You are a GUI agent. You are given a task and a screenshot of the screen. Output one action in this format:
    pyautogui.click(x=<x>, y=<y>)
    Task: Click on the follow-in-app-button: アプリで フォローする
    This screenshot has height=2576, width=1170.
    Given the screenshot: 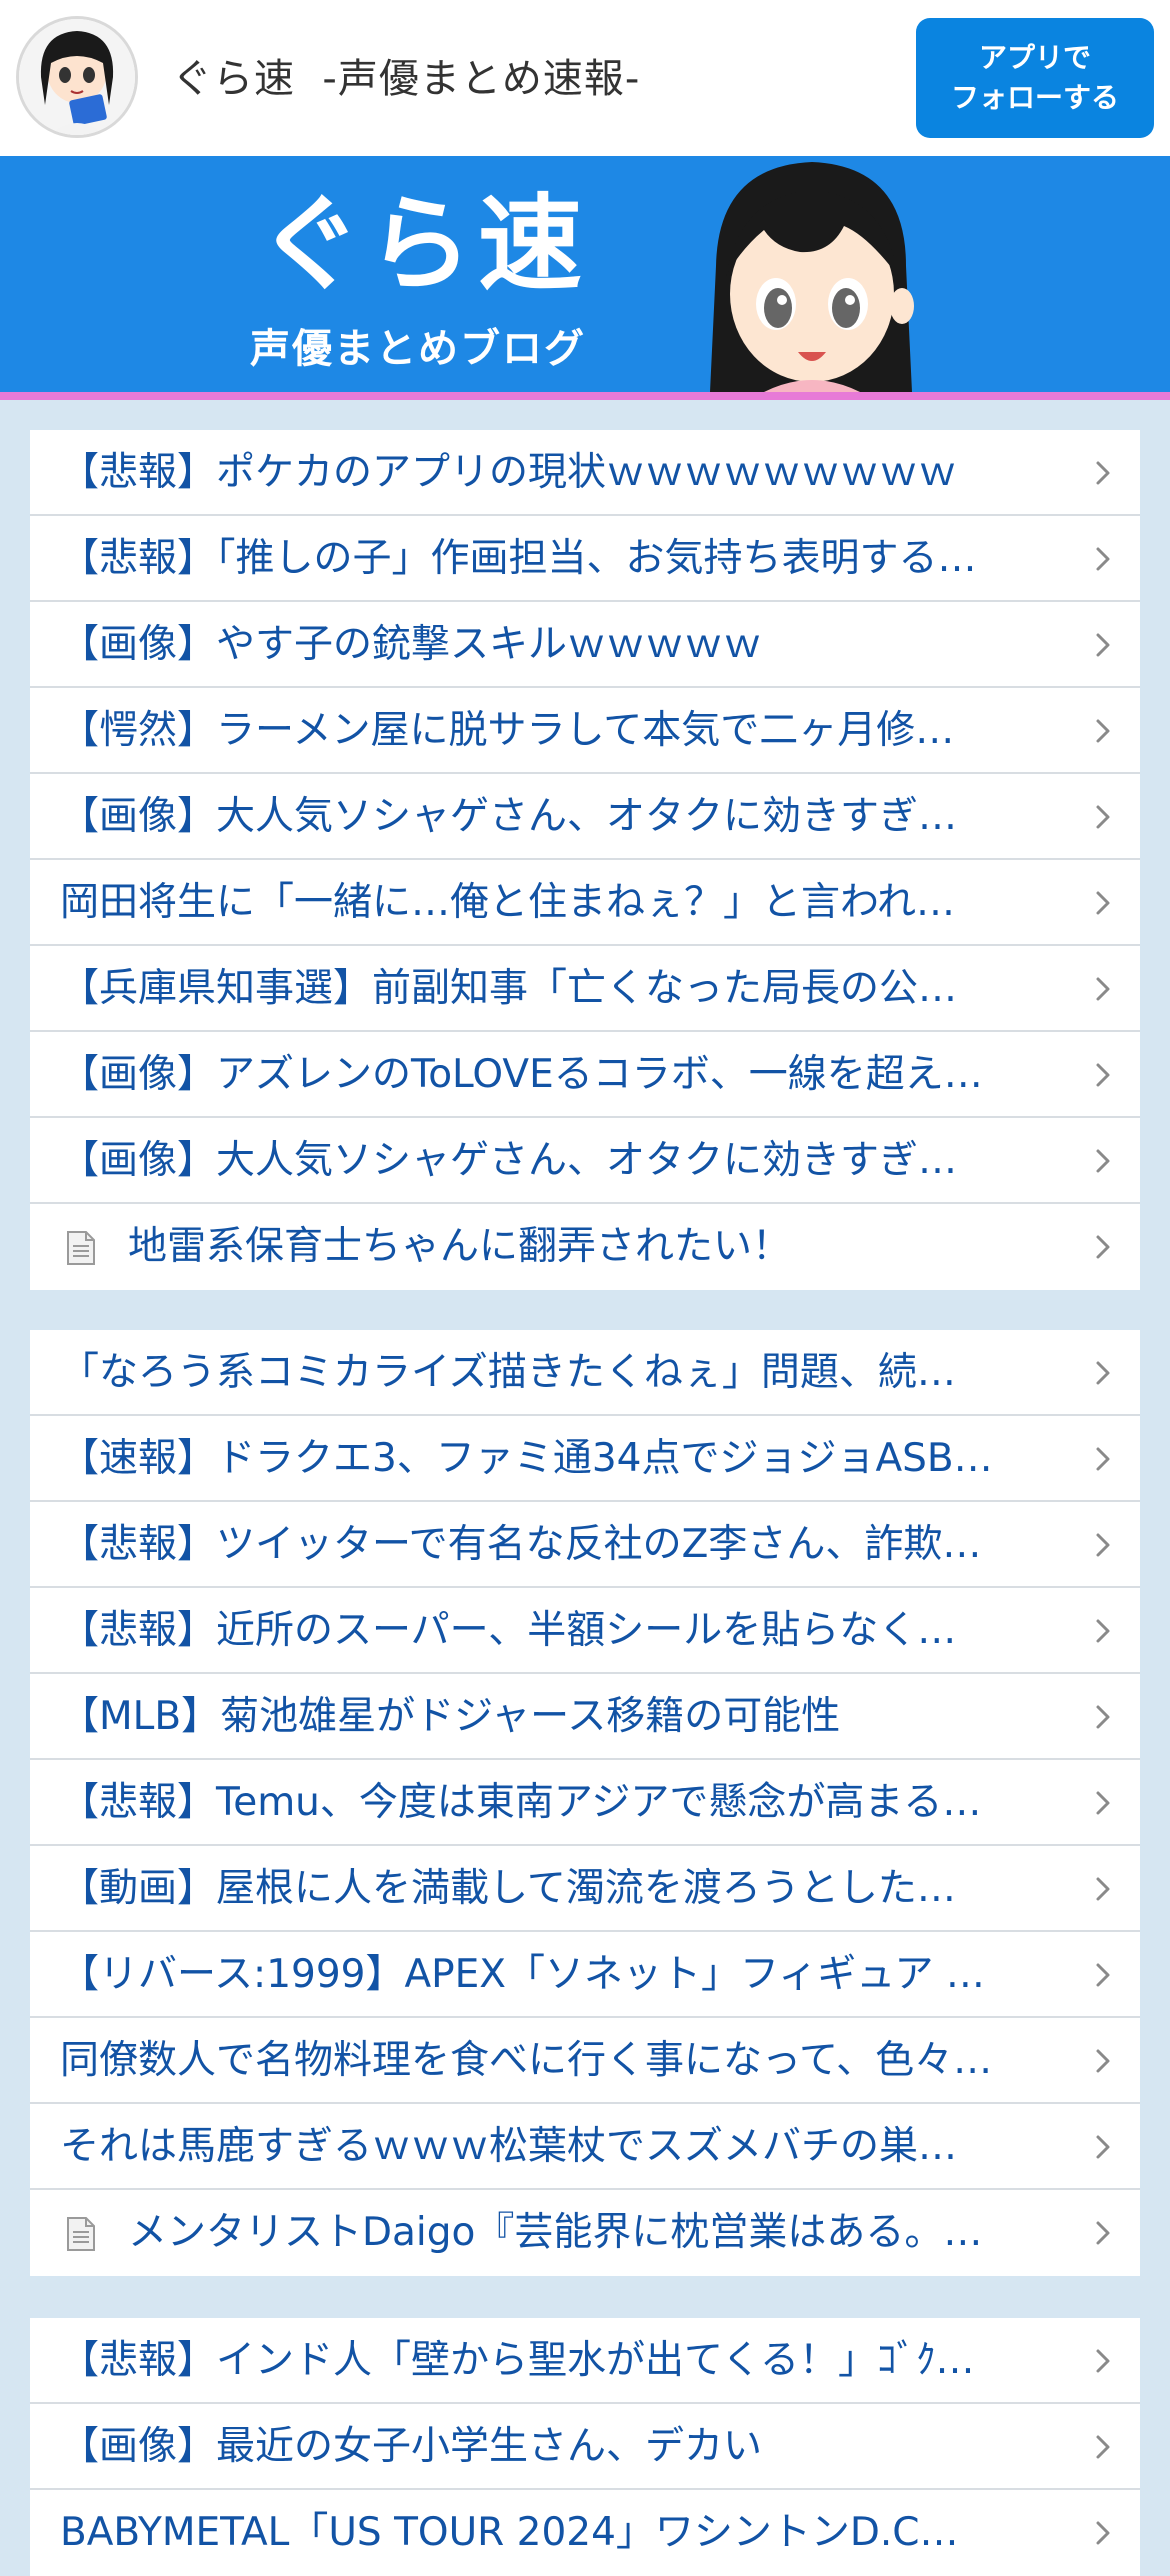 What is the action you would take?
    pyautogui.click(x=1035, y=78)
    